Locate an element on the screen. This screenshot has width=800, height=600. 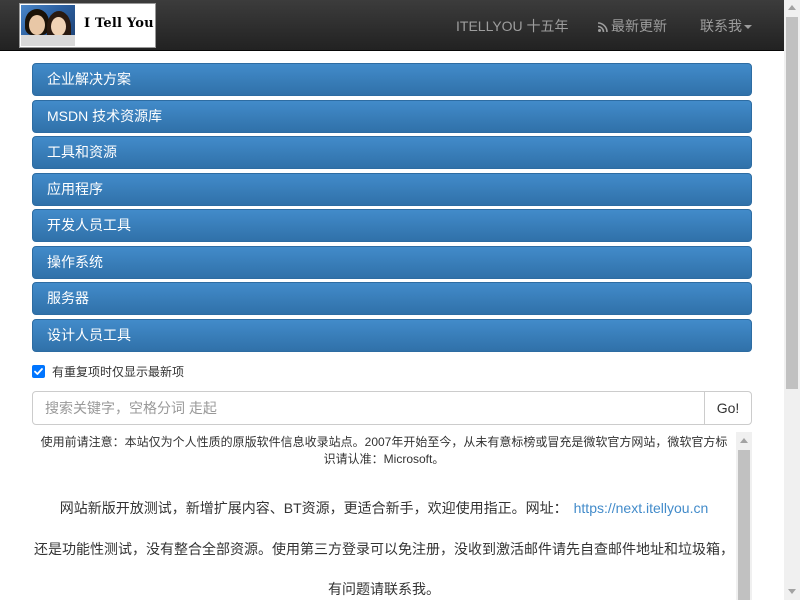
category-tools-resources: 工具和资源 is located at coordinates (392, 152).